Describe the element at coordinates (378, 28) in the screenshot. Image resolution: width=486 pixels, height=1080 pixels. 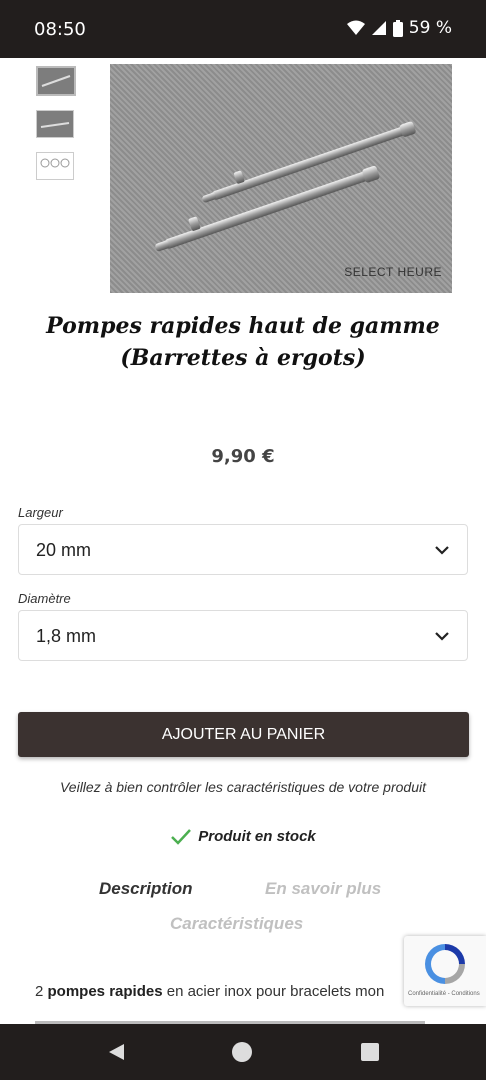
I see `signal-icon` at that location.